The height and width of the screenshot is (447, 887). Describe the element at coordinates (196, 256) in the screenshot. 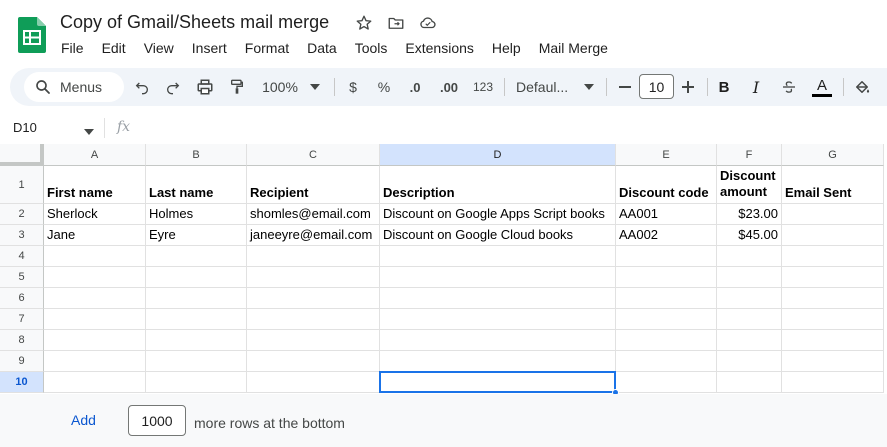

I see `cell-b4` at that location.